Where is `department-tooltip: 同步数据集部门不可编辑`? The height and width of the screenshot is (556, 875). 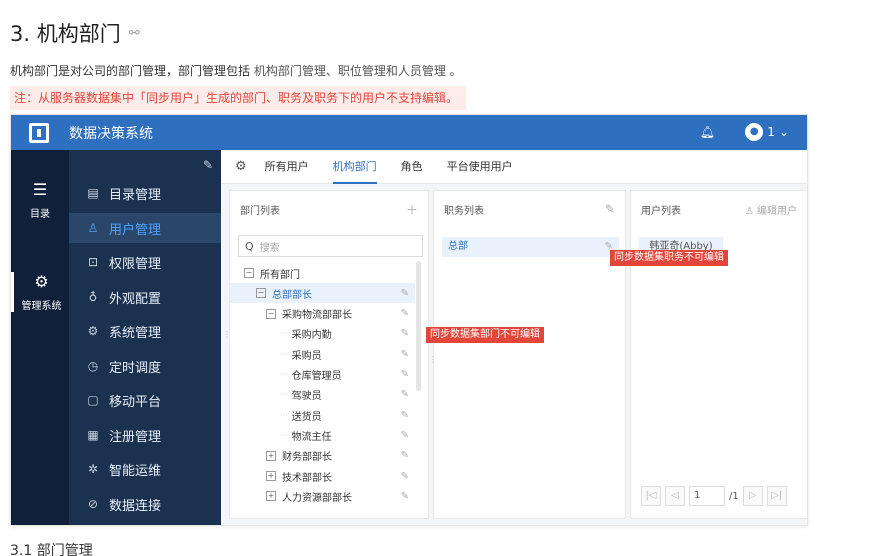
department-tooltip: 同步数据集部门不可编辑 is located at coordinates (485, 335).